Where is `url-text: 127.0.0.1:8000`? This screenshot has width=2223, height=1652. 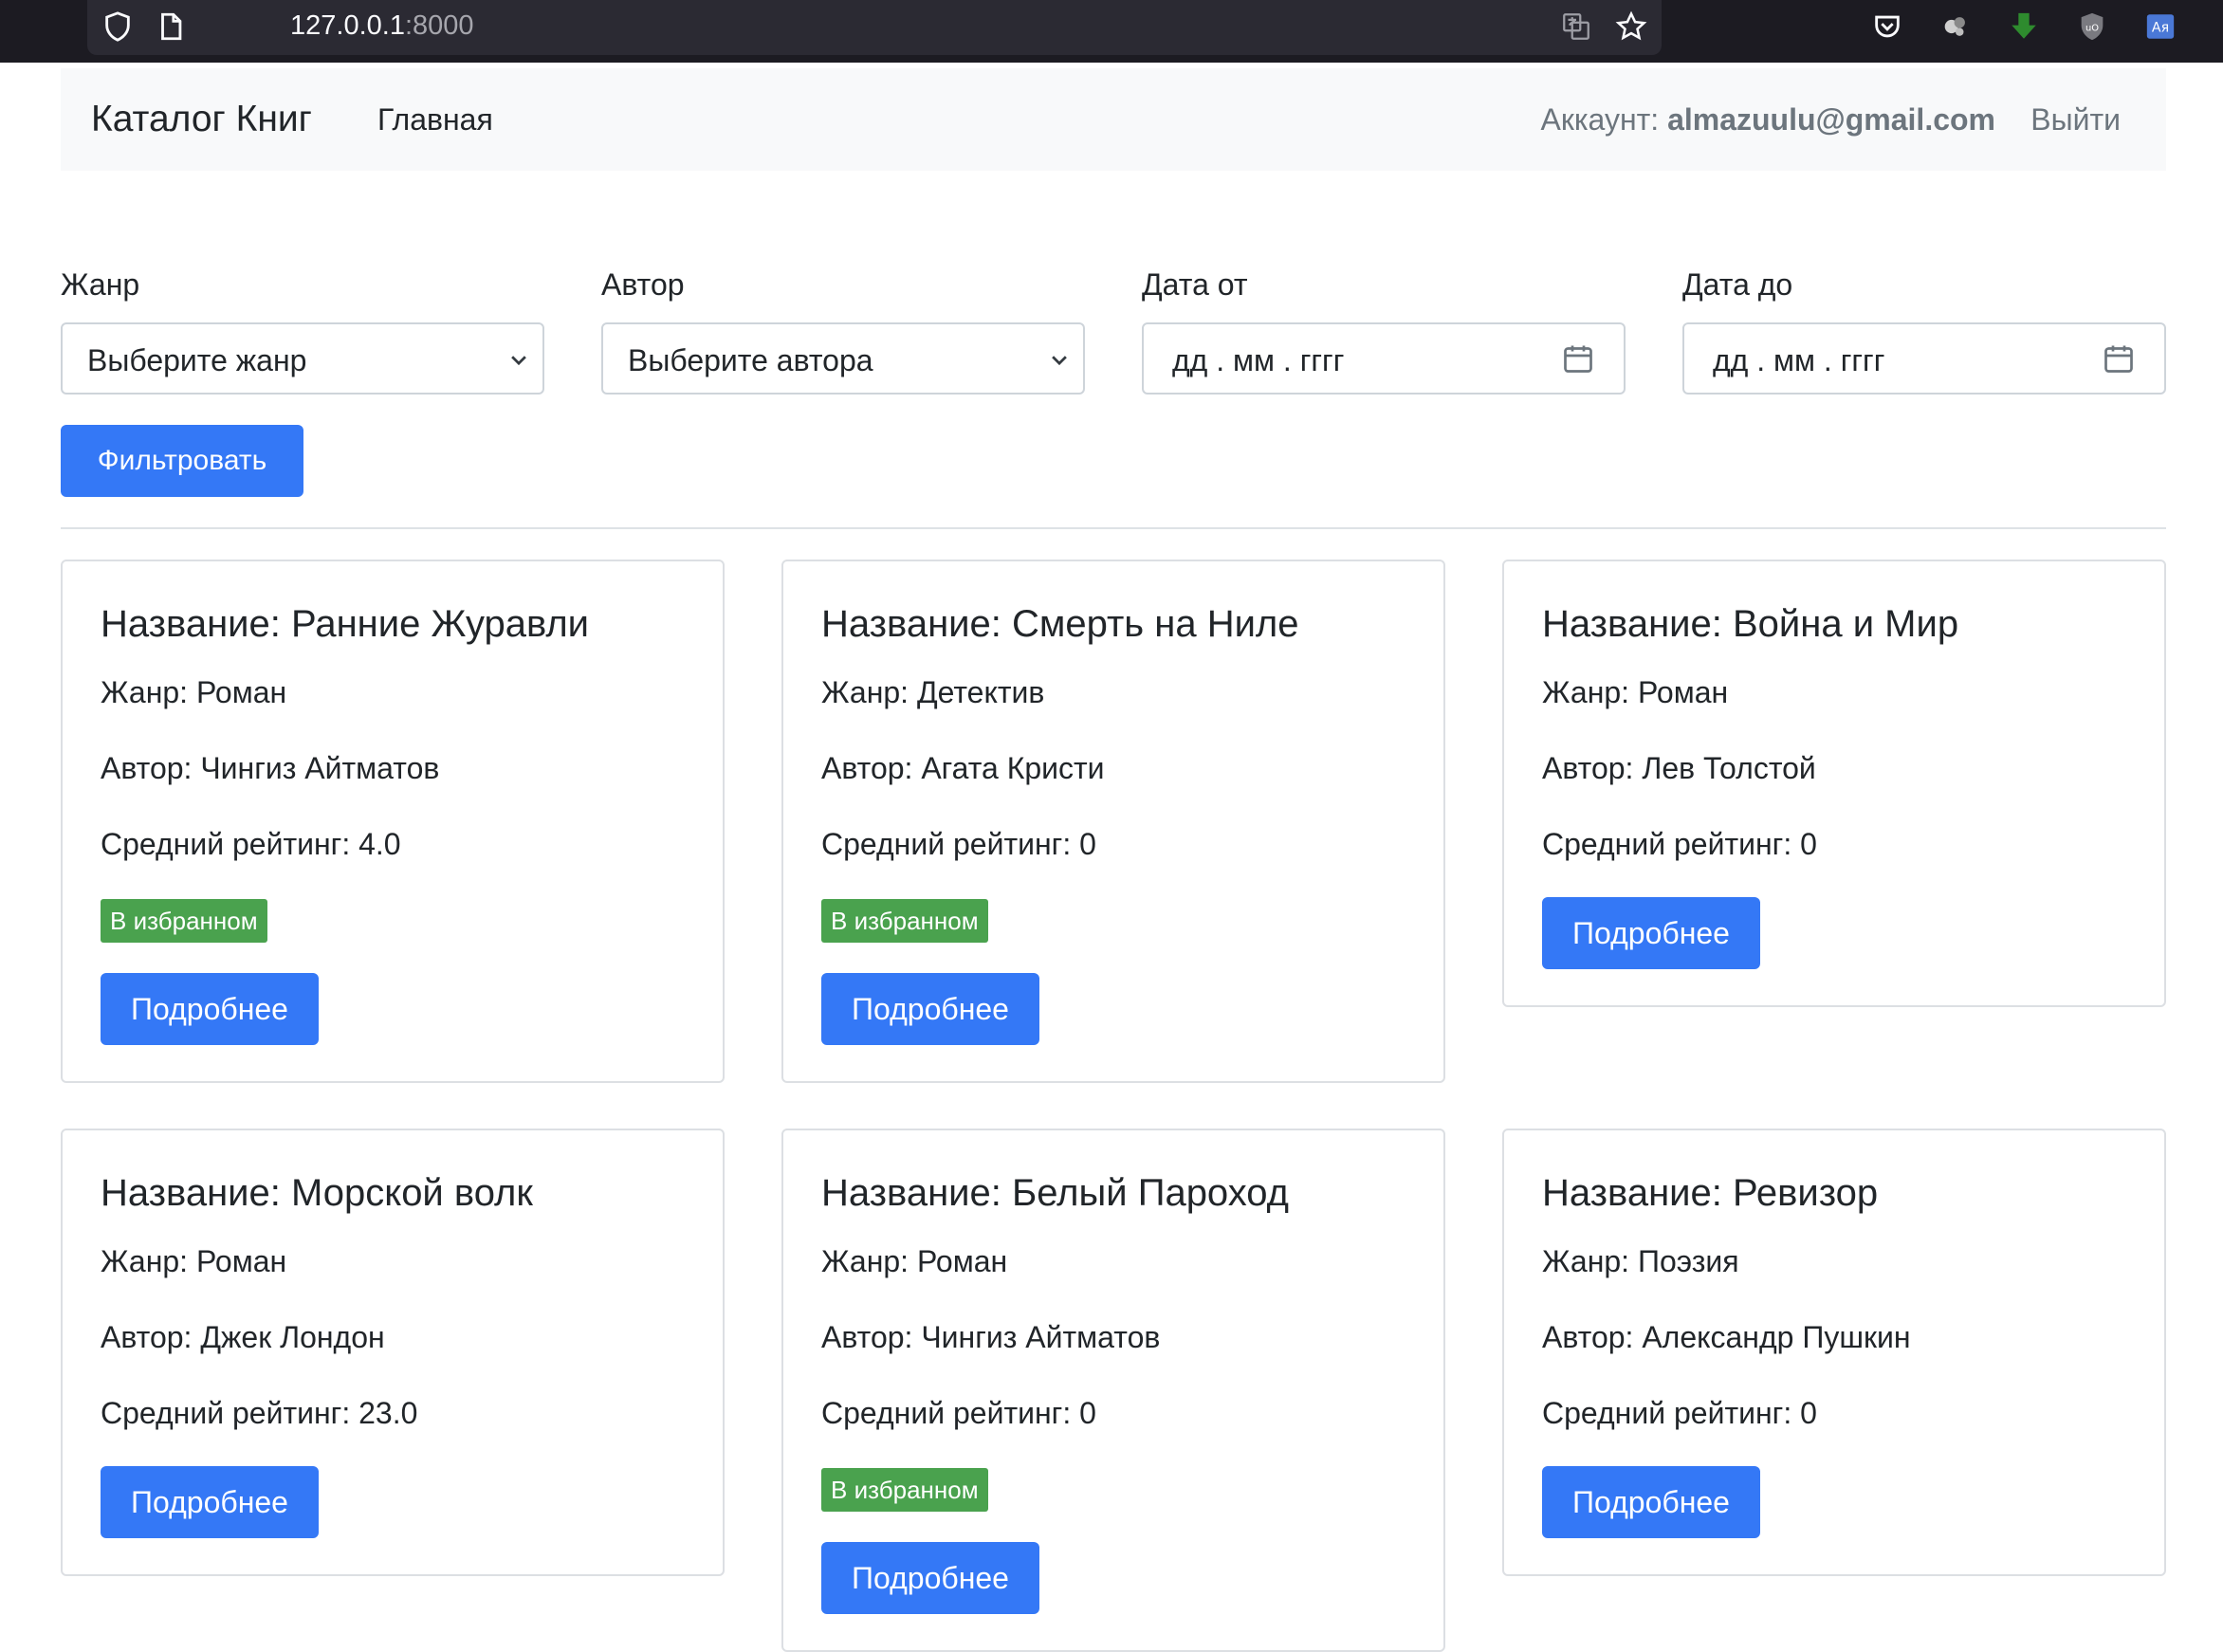 url-text: 127.0.0.1:8000 is located at coordinates (382, 25).